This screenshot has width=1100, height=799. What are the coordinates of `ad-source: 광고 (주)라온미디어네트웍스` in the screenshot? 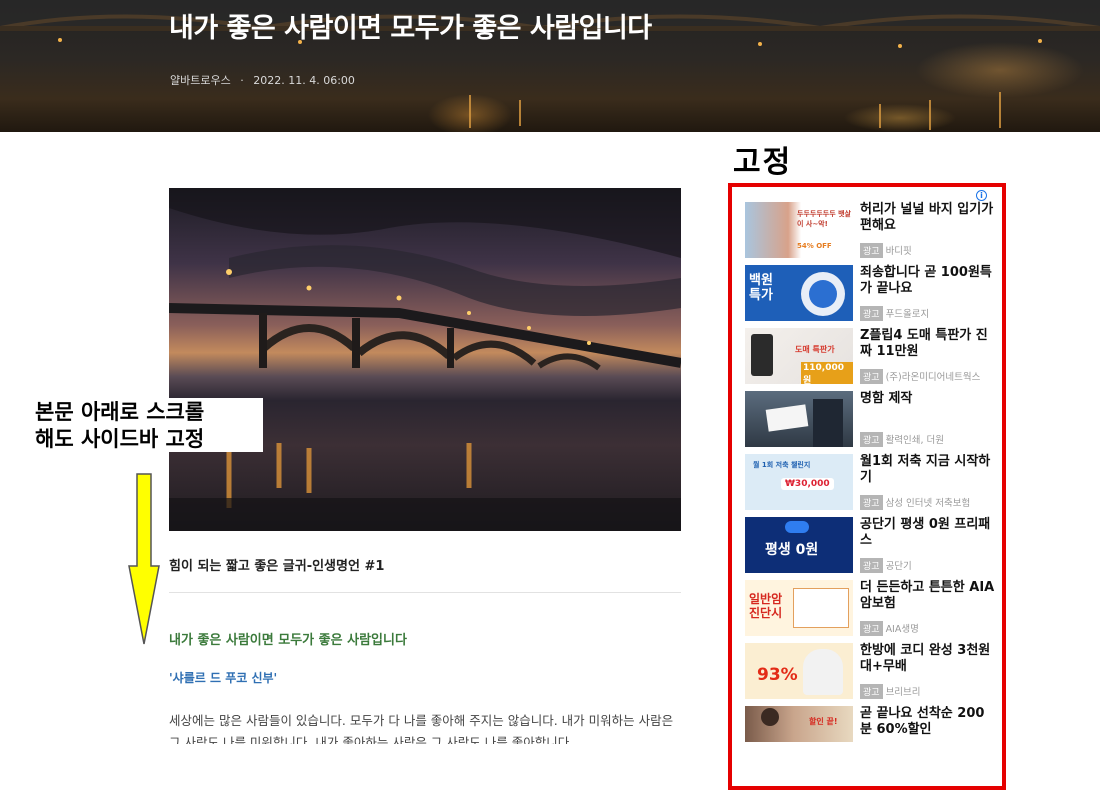 It's located at (920, 376).